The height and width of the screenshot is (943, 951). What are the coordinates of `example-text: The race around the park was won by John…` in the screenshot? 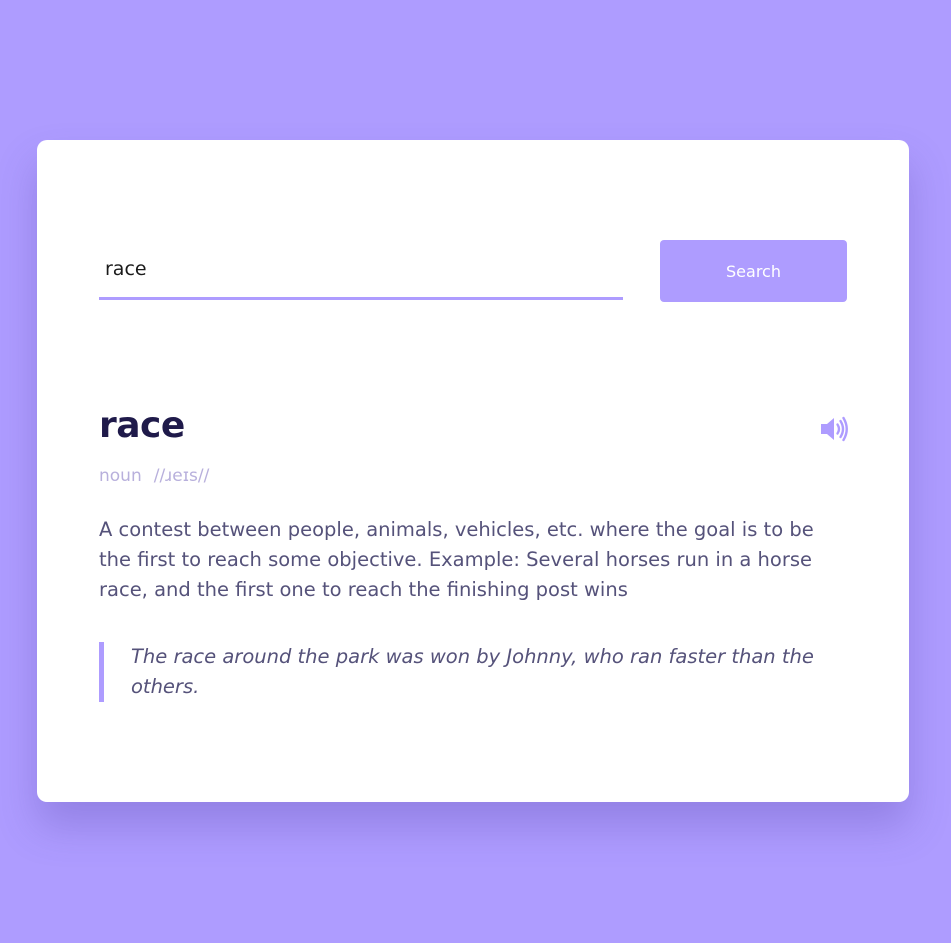 It's located at (472, 671).